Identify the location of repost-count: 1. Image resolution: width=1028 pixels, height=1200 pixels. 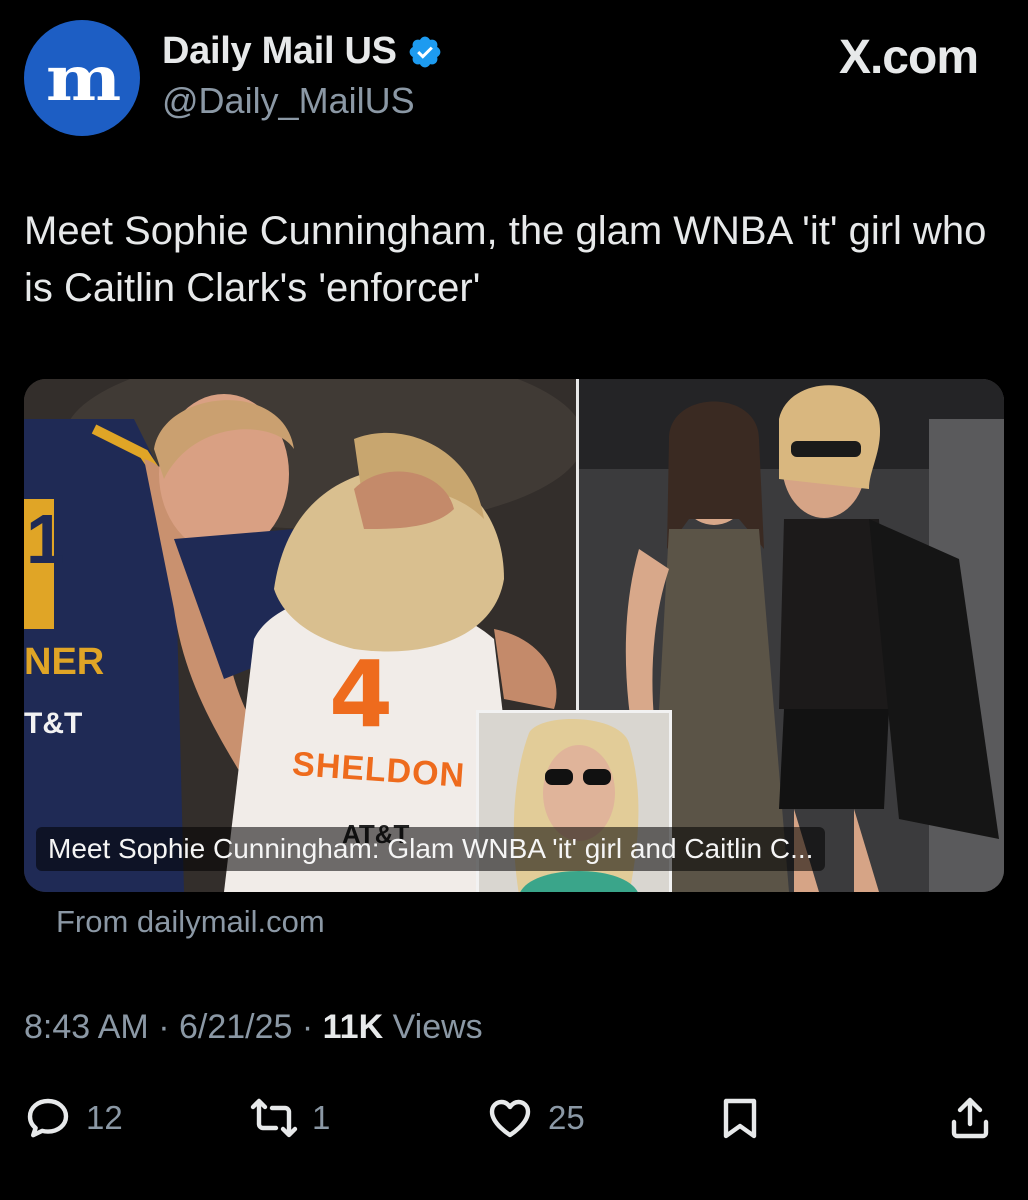
(321, 1117).